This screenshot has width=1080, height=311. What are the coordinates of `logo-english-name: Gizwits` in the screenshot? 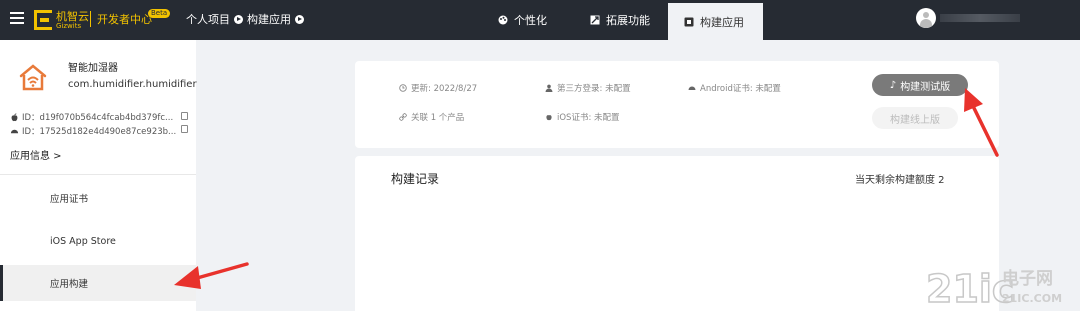 It's located at (69, 25).